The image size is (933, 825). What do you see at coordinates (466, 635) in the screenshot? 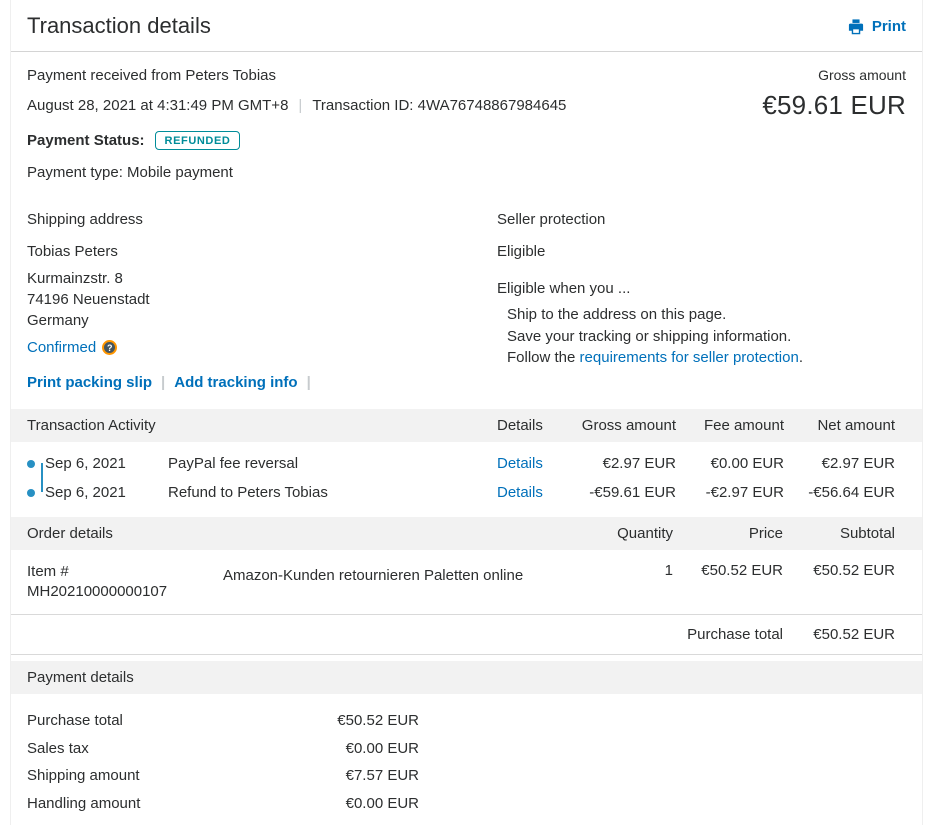
I see `order-total-row: Purchase total €50.52 EUR` at bounding box center [466, 635].